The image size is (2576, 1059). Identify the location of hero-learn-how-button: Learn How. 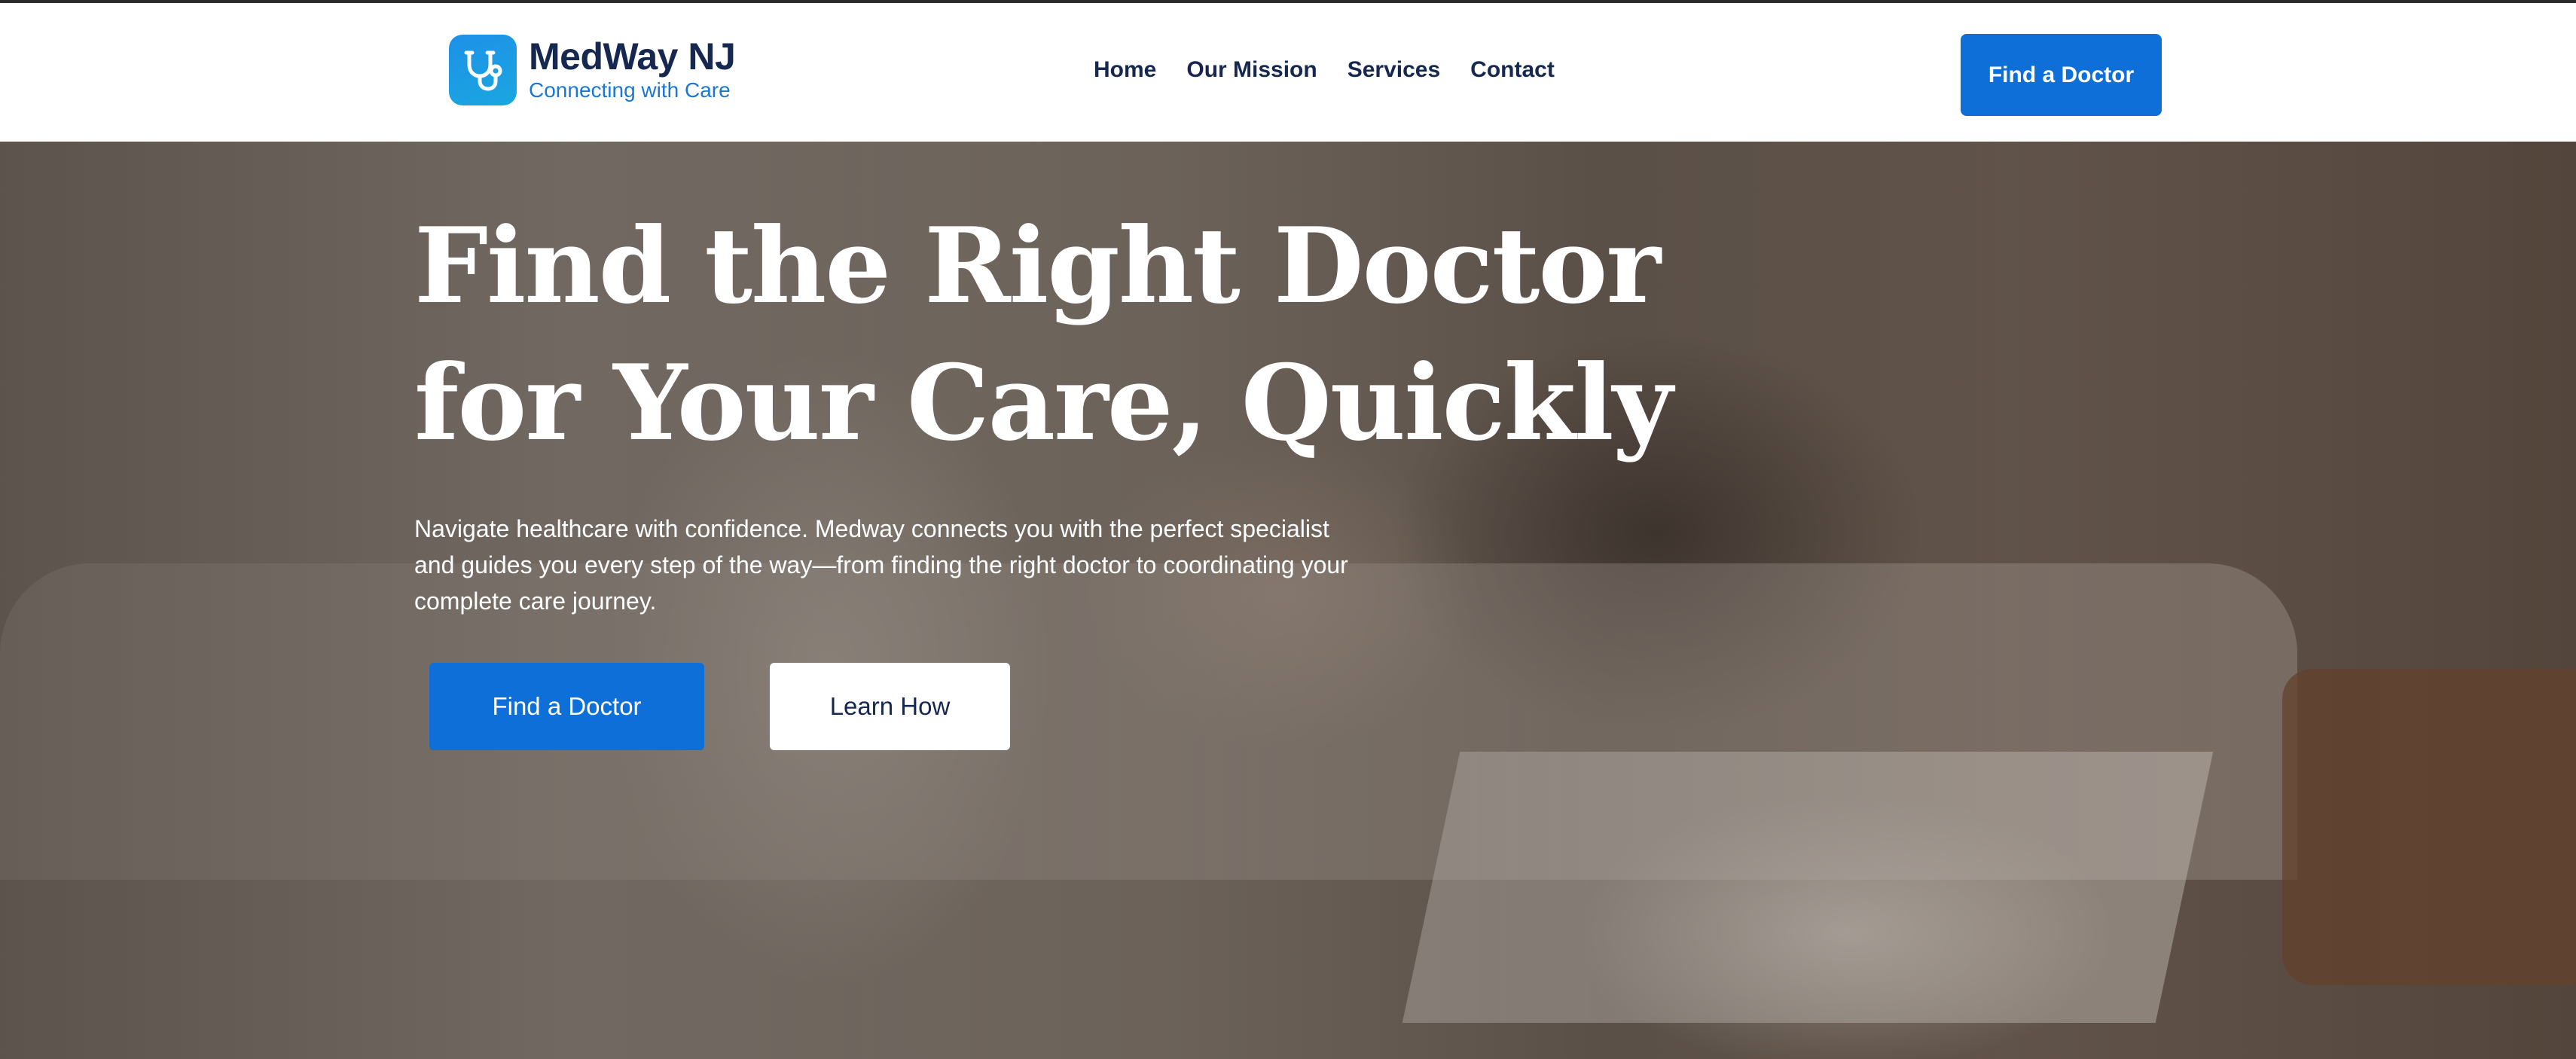
(890, 707).